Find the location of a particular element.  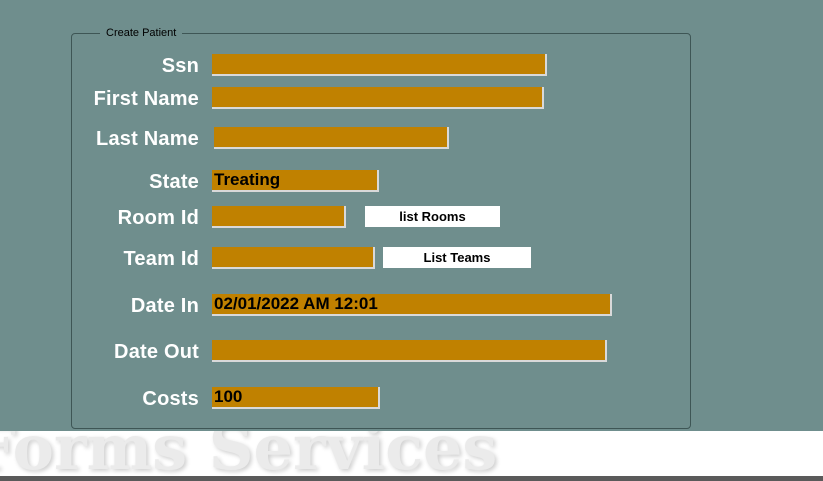

date-out-field is located at coordinates (409, 351).